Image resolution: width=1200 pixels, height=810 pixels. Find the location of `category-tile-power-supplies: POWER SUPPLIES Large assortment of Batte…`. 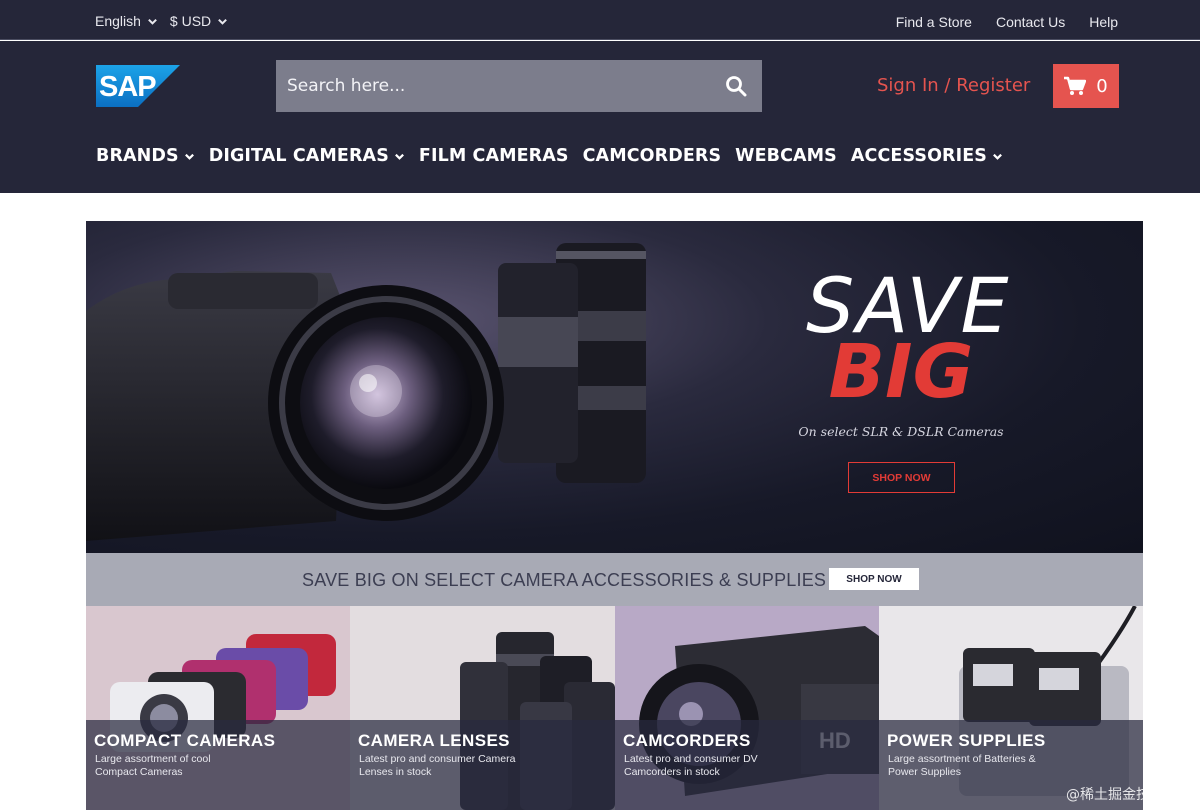

category-tile-power-supplies: POWER SUPPLIES Large assortment of Batte… is located at coordinates (1011, 708).